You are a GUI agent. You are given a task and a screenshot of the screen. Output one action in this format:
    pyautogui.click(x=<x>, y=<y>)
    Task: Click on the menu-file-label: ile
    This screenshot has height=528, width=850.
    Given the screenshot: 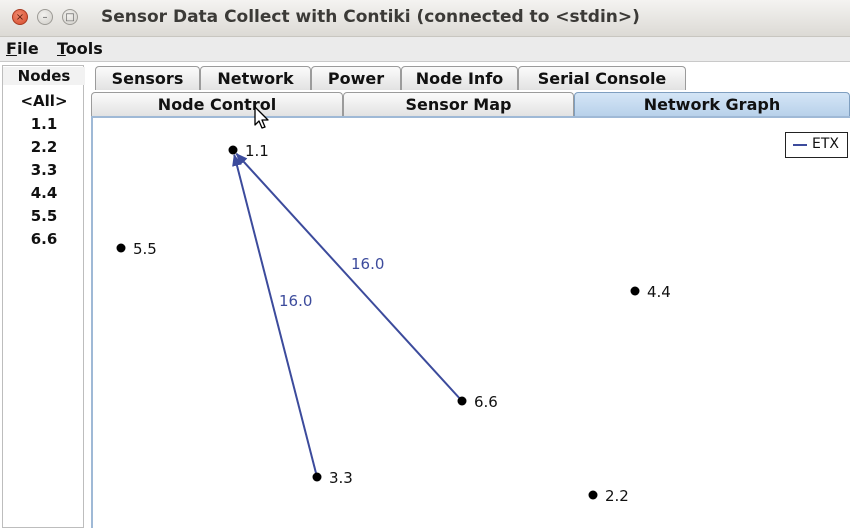 What is the action you would take?
    pyautogui.click(x=27, y=48)
    